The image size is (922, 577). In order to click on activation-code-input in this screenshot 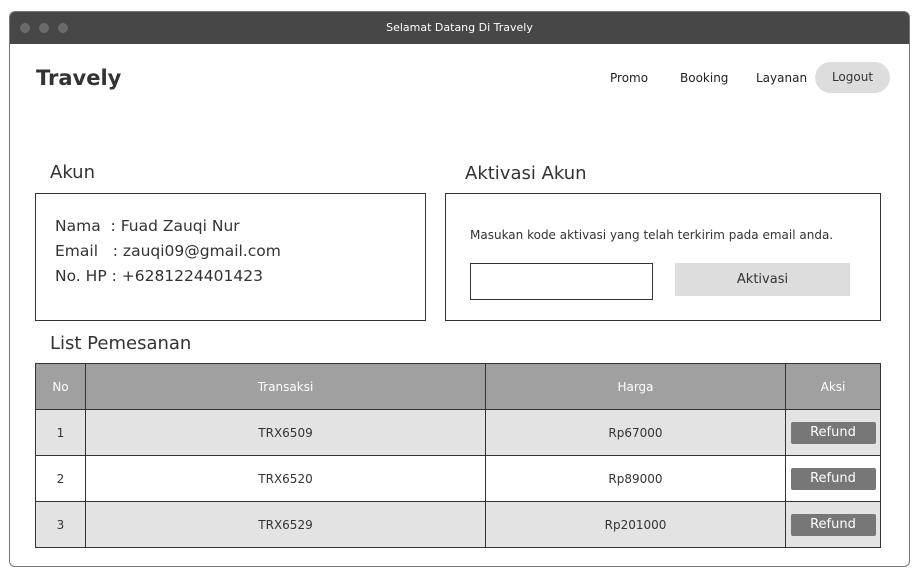, I will do `click(561, 281)`.